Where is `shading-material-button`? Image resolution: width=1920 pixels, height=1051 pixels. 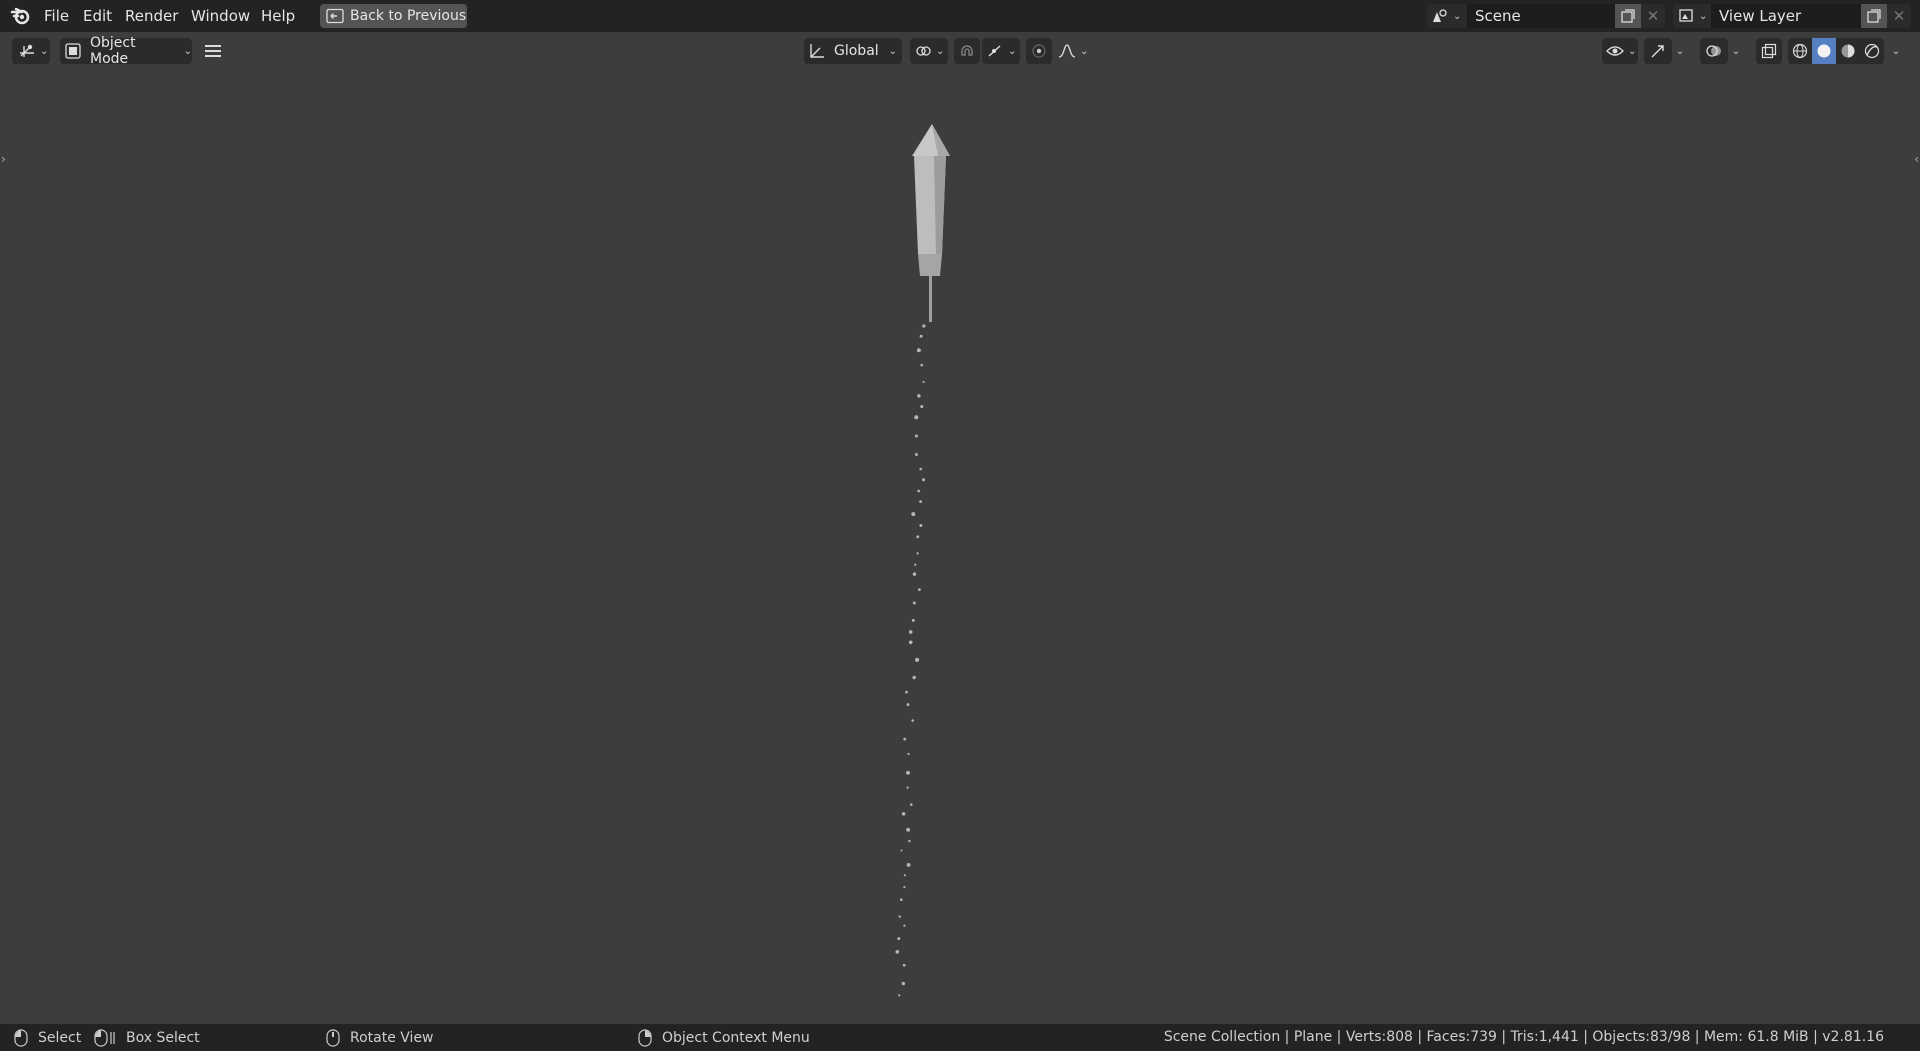 shading-material-button is located at coordinates (1848, 51).